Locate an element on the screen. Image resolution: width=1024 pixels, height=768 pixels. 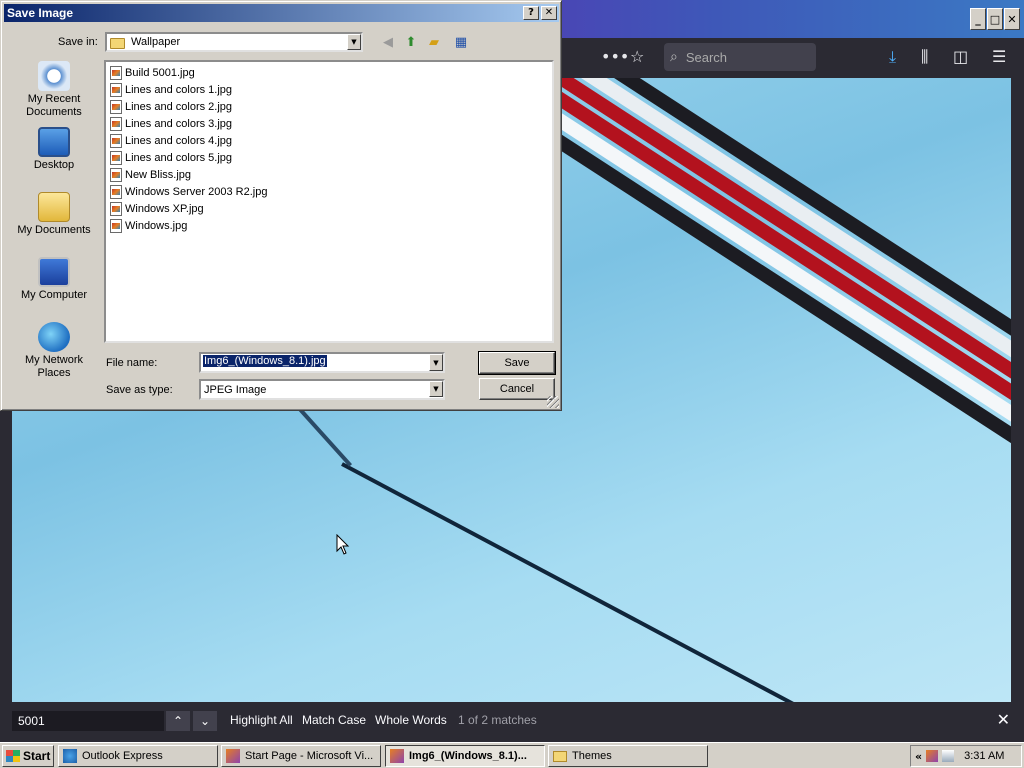
recent-documents-icon is located at coordinates (54, 76).